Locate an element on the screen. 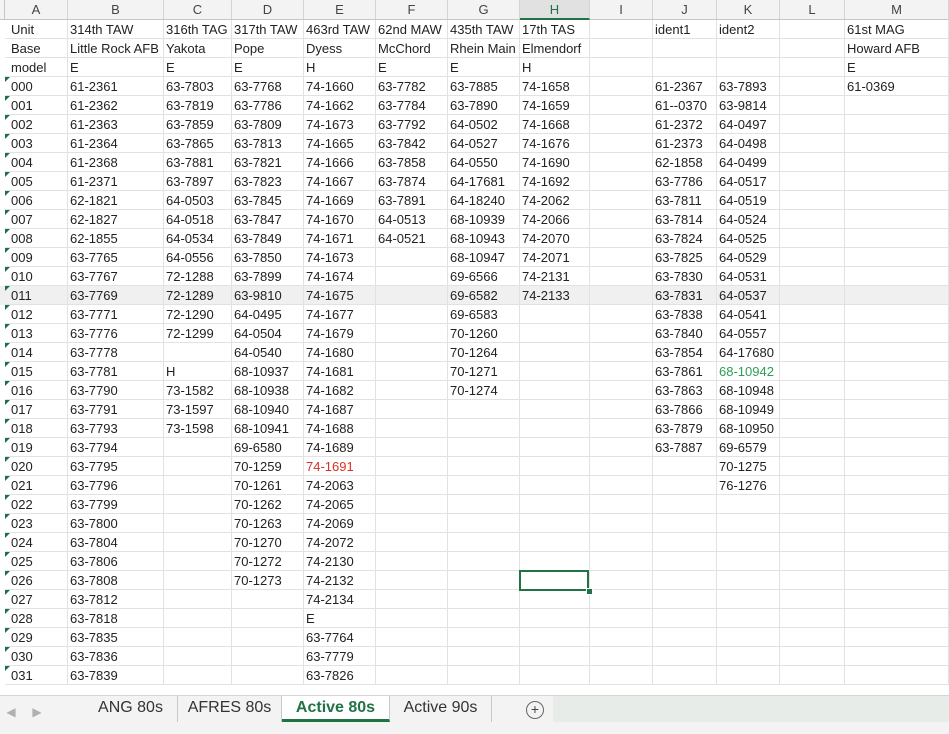 The image size is (949, 734). cell-j35 is located at coordinates (685, 675).